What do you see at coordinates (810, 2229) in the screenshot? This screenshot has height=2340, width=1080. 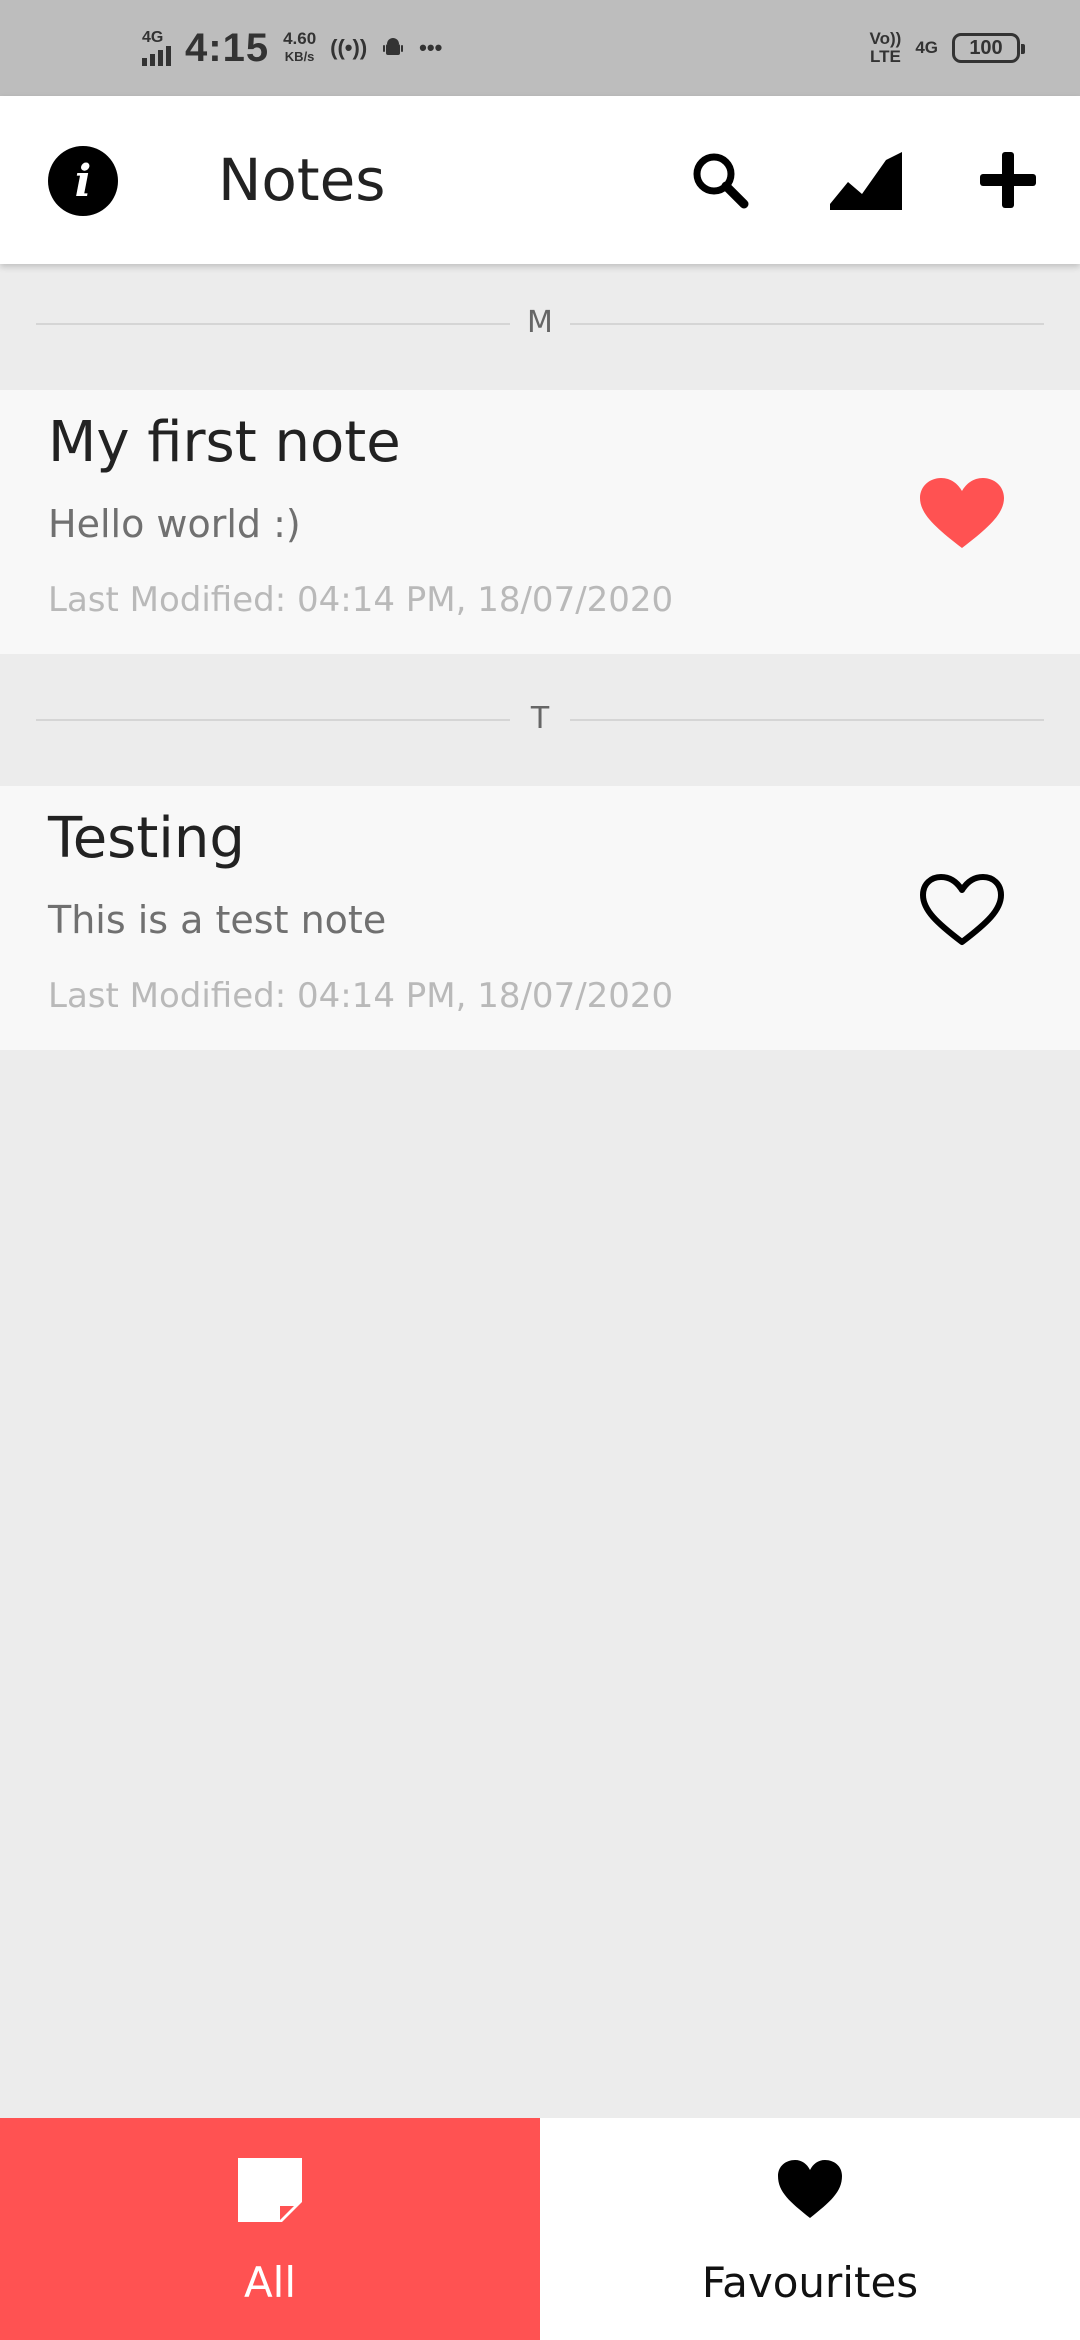 I see `tab-favourites: Favourites` at bounding box center [810, 2229].